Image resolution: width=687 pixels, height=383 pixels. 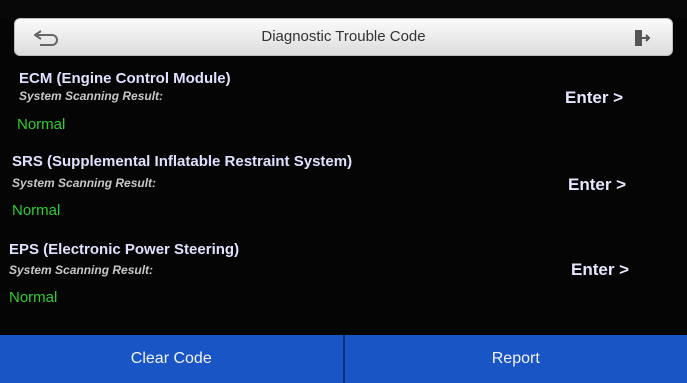 I want to click on system-name: EPS (Electronic Power Steering), so click(x=124, y=249).